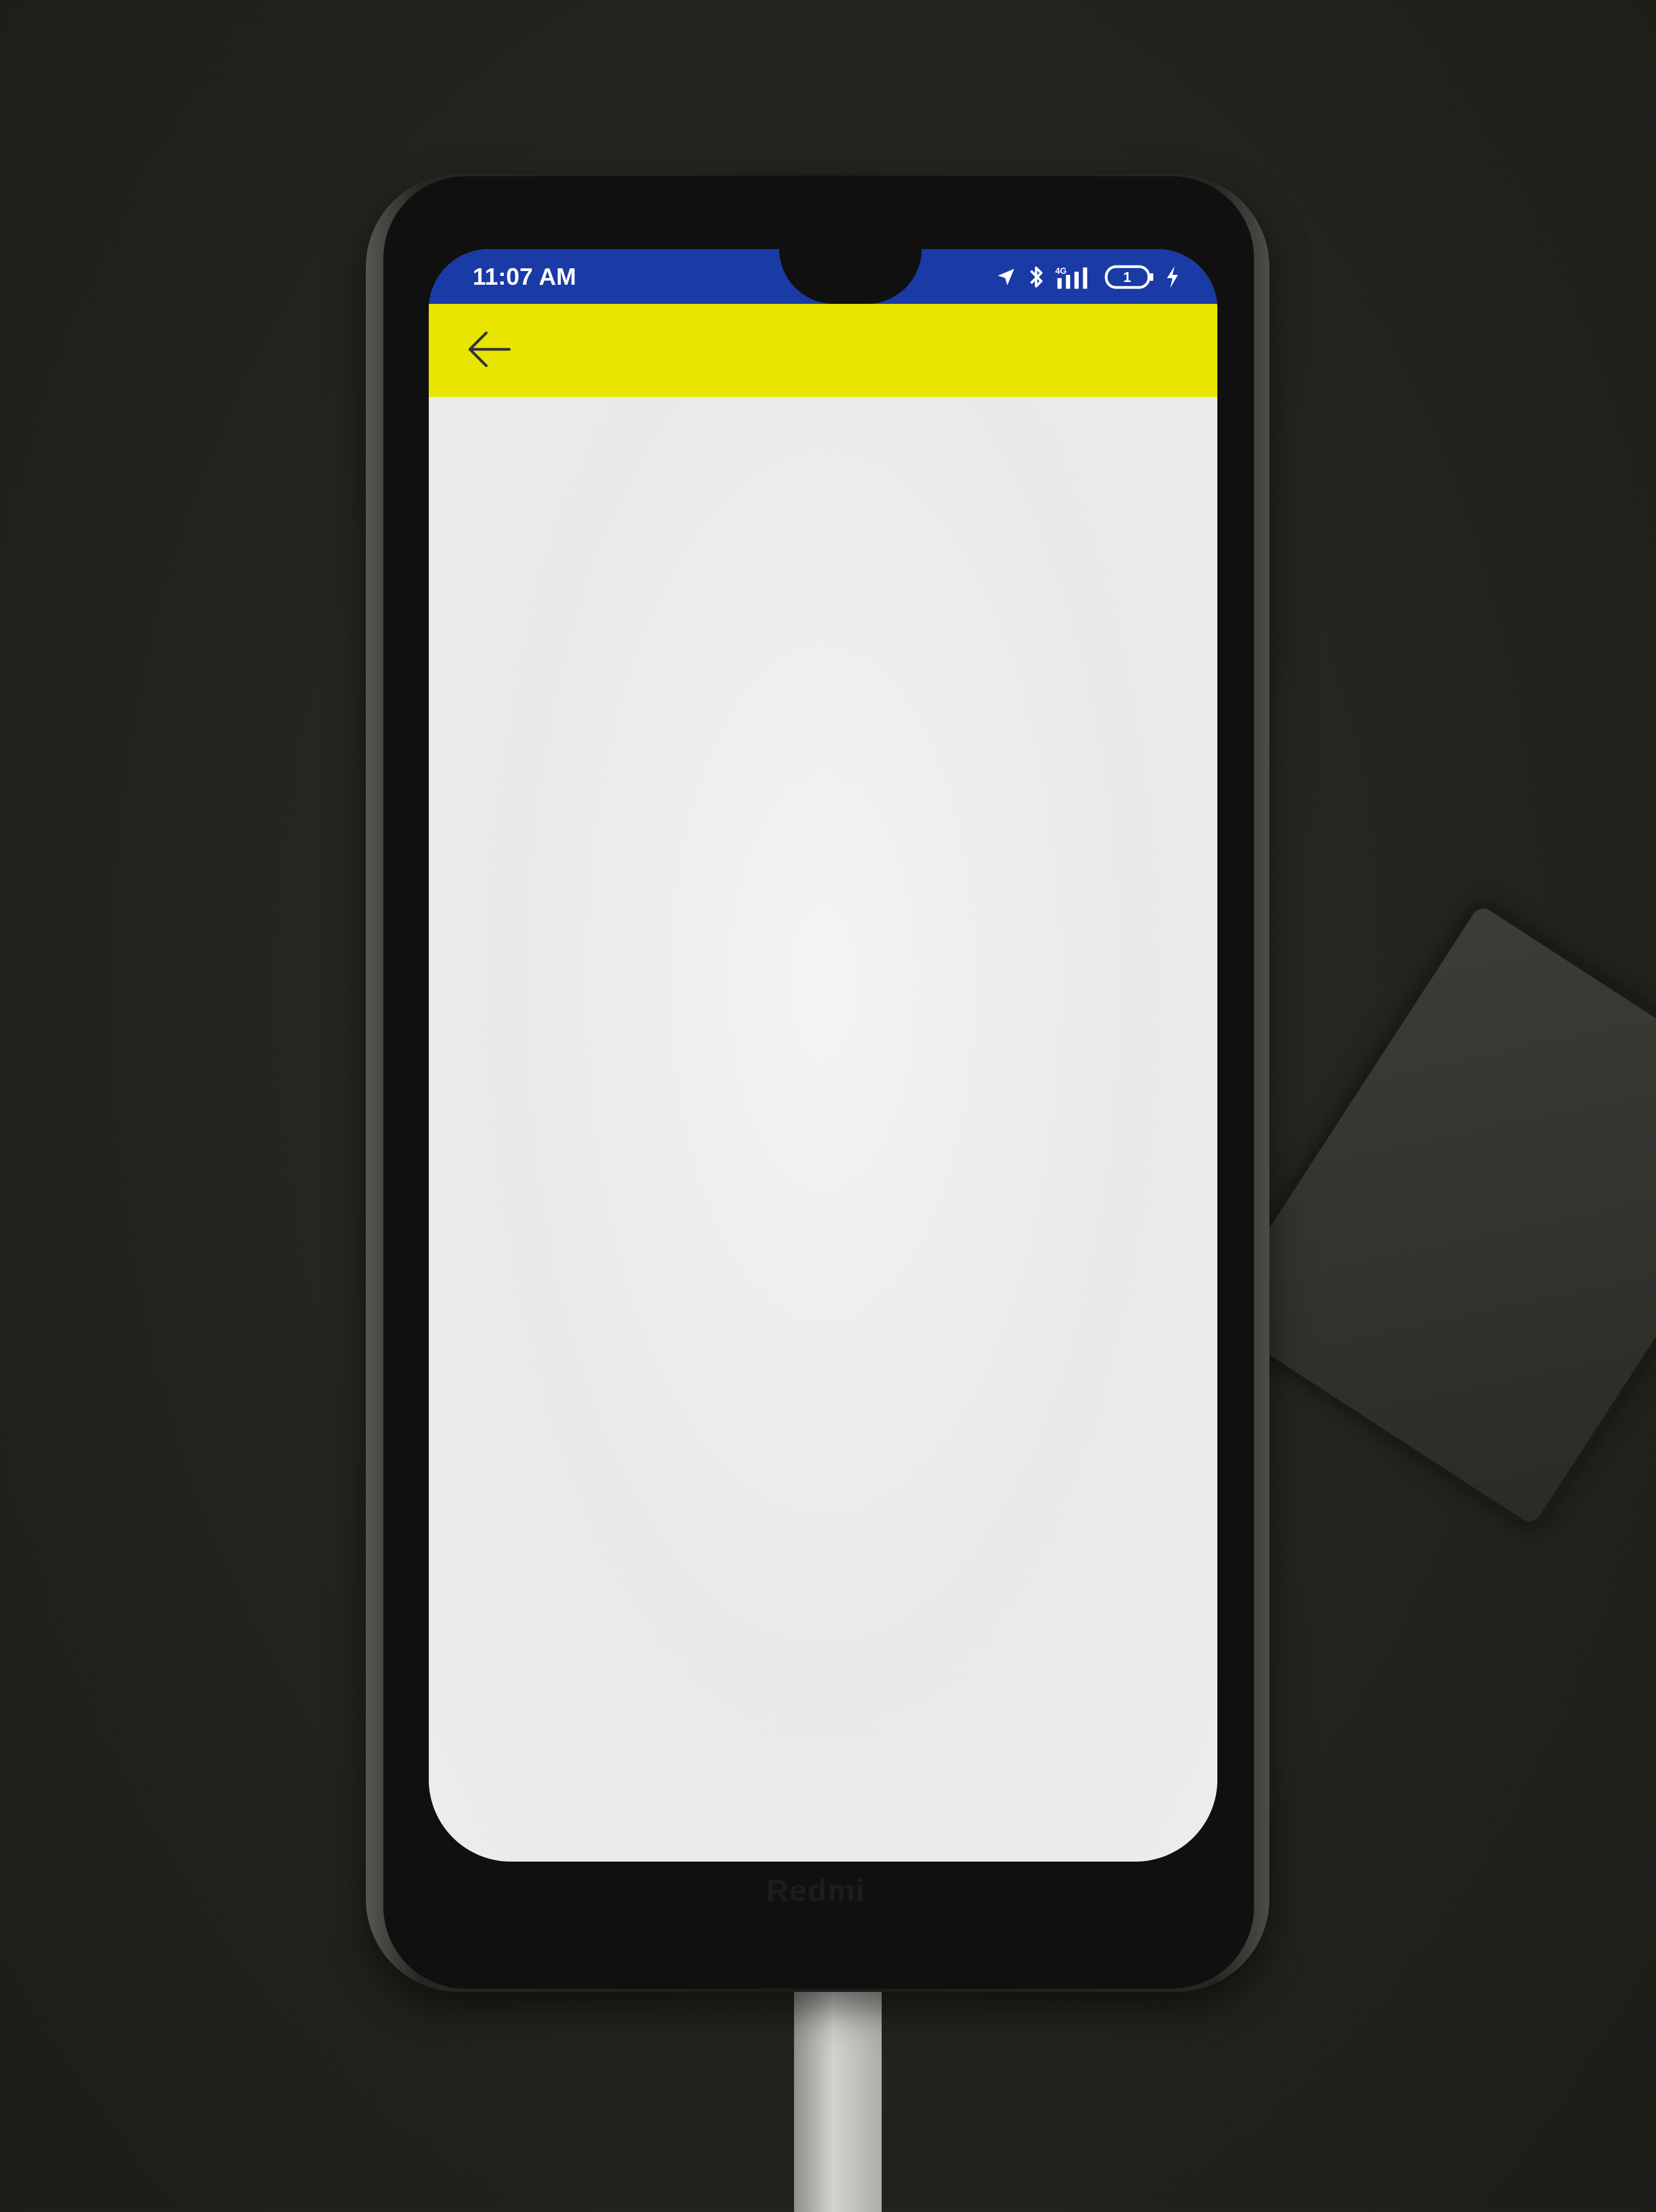 Image resolution: width=1656 pixels, height=2212 pixels. Describe the element at coordinates (838, 2092) in the screenshot. I see `charging-cable` at that location.